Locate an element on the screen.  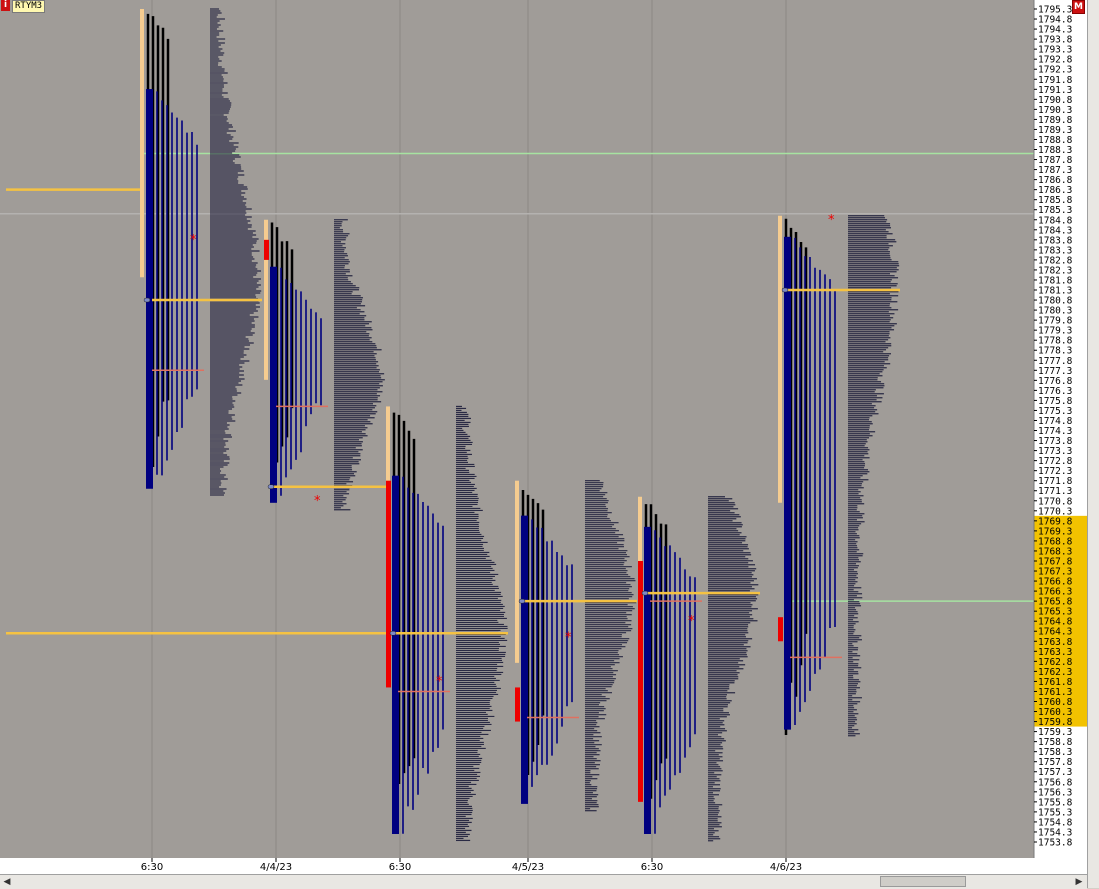
time-tick-label: 4/6/23 is located at coordinates (786, 867).